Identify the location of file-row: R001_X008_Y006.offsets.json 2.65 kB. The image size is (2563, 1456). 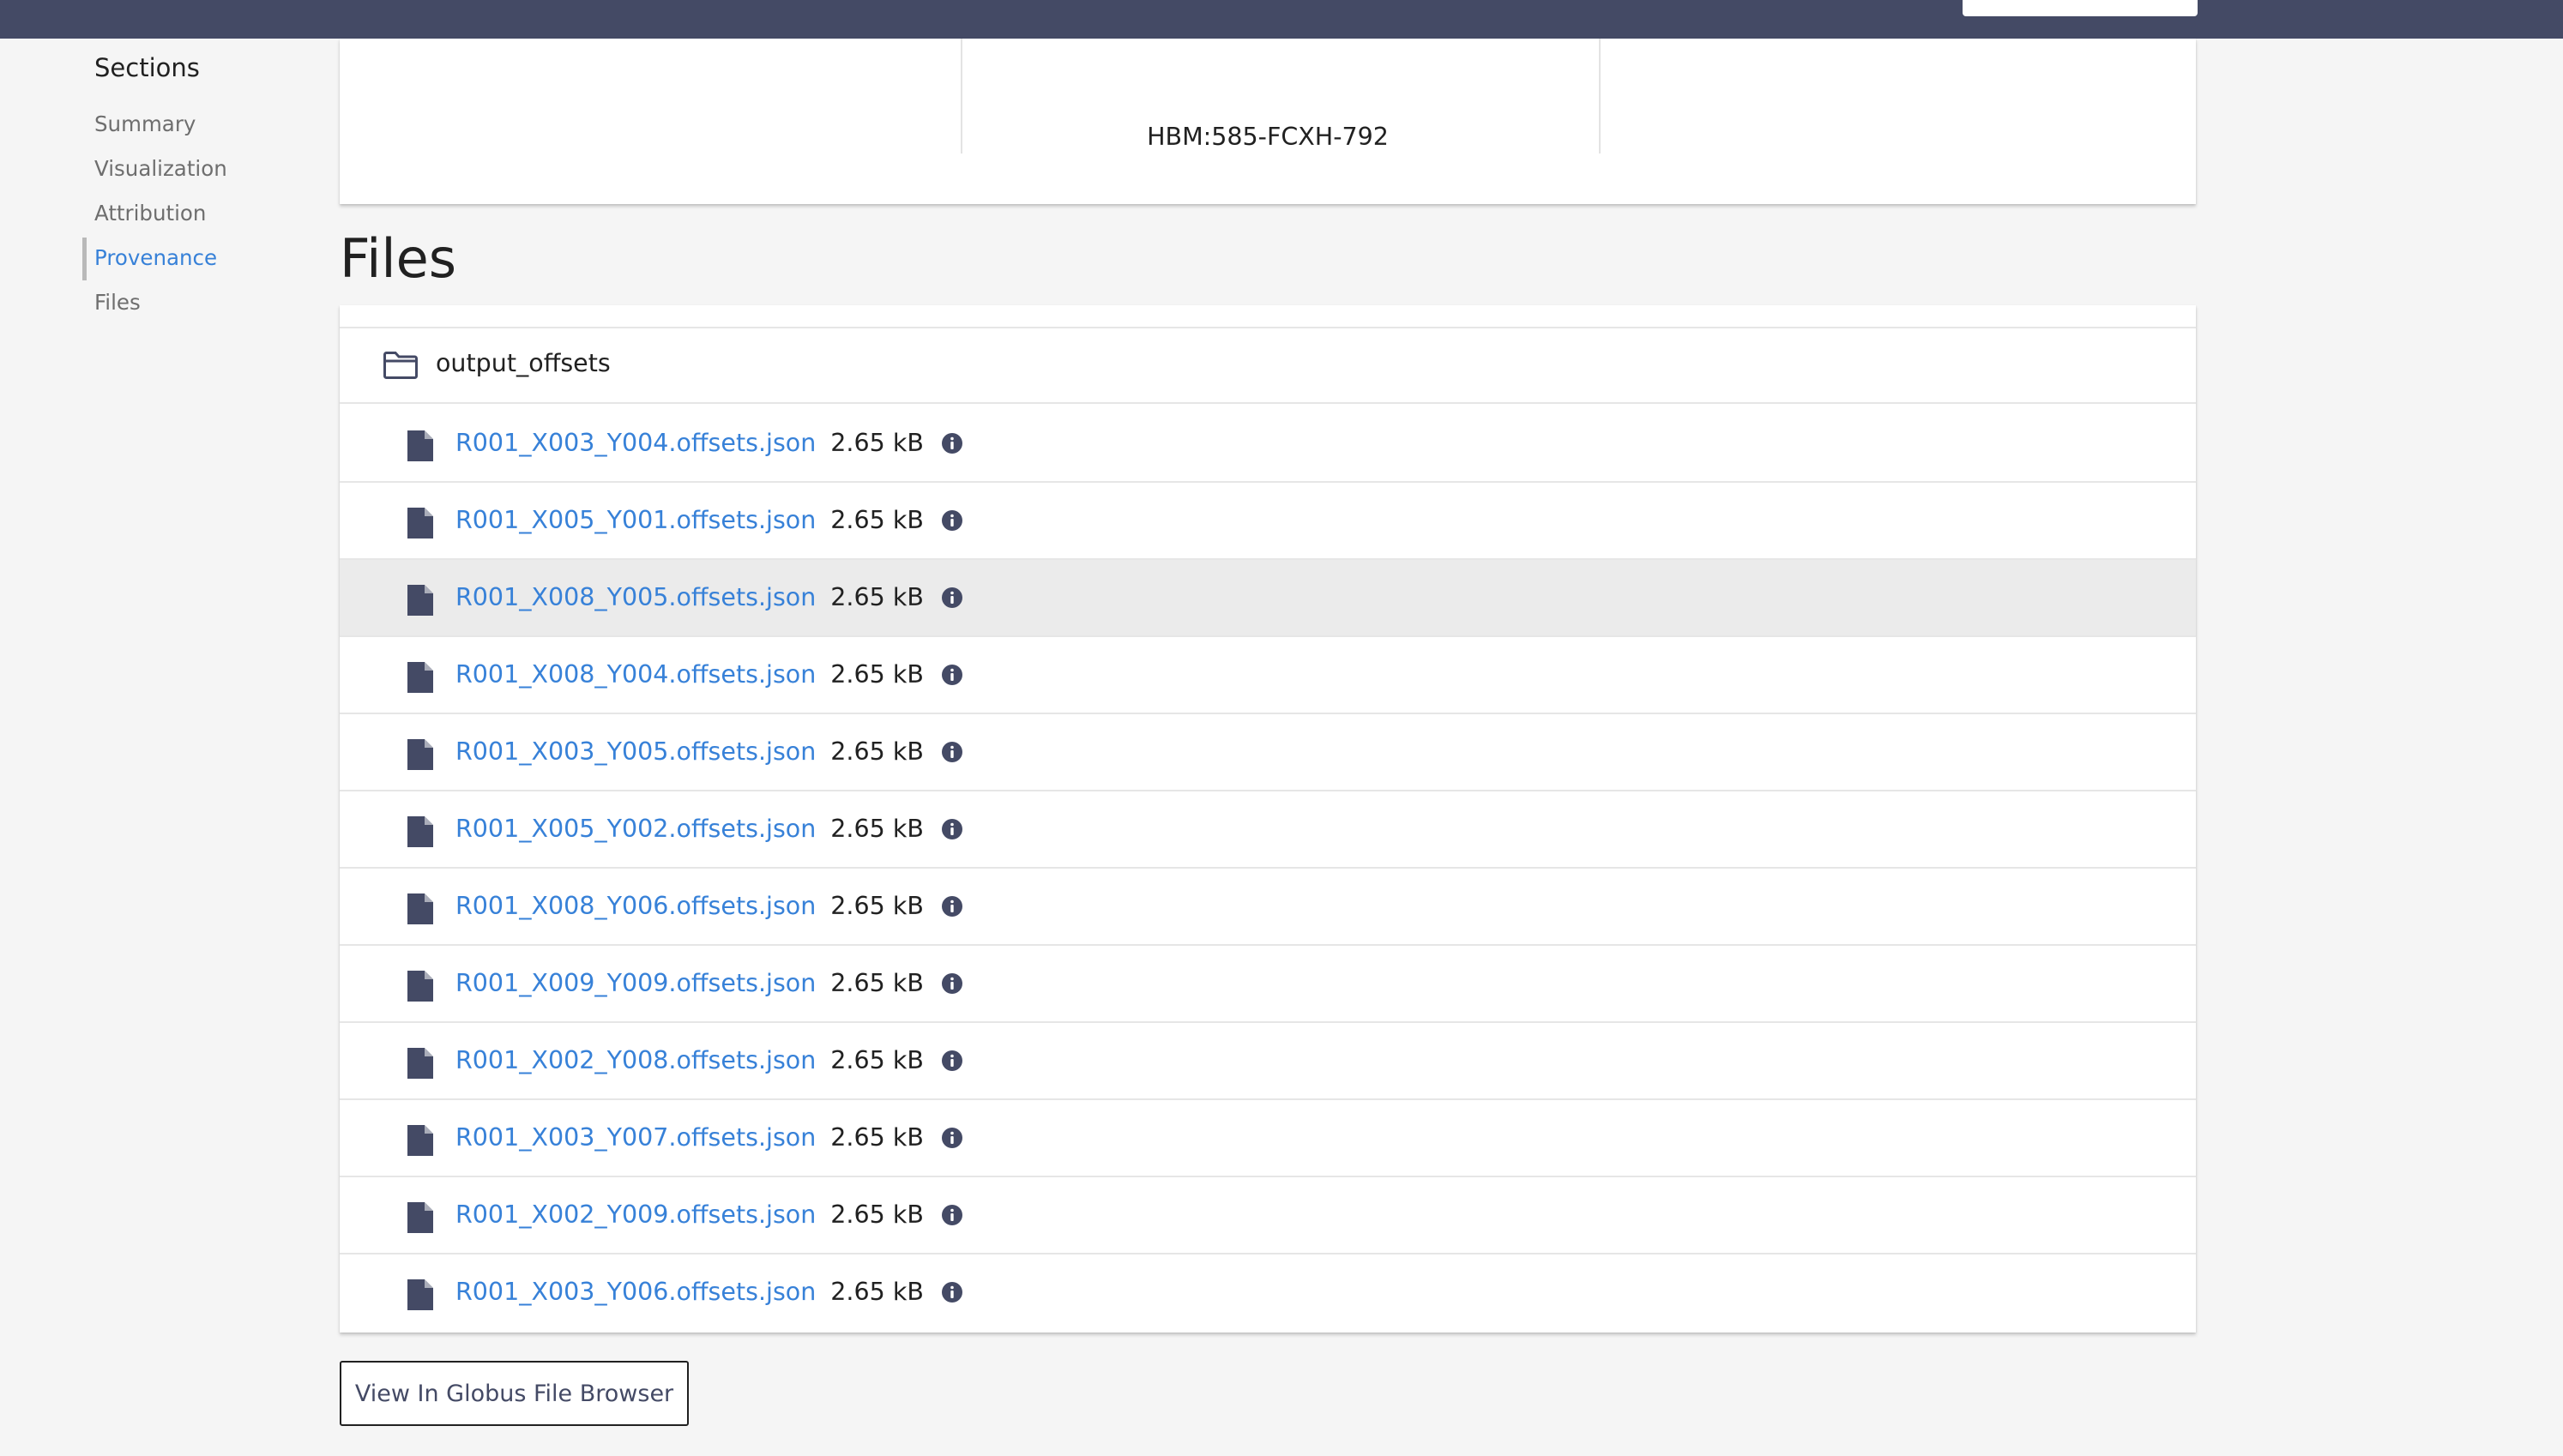
(1268, 908).